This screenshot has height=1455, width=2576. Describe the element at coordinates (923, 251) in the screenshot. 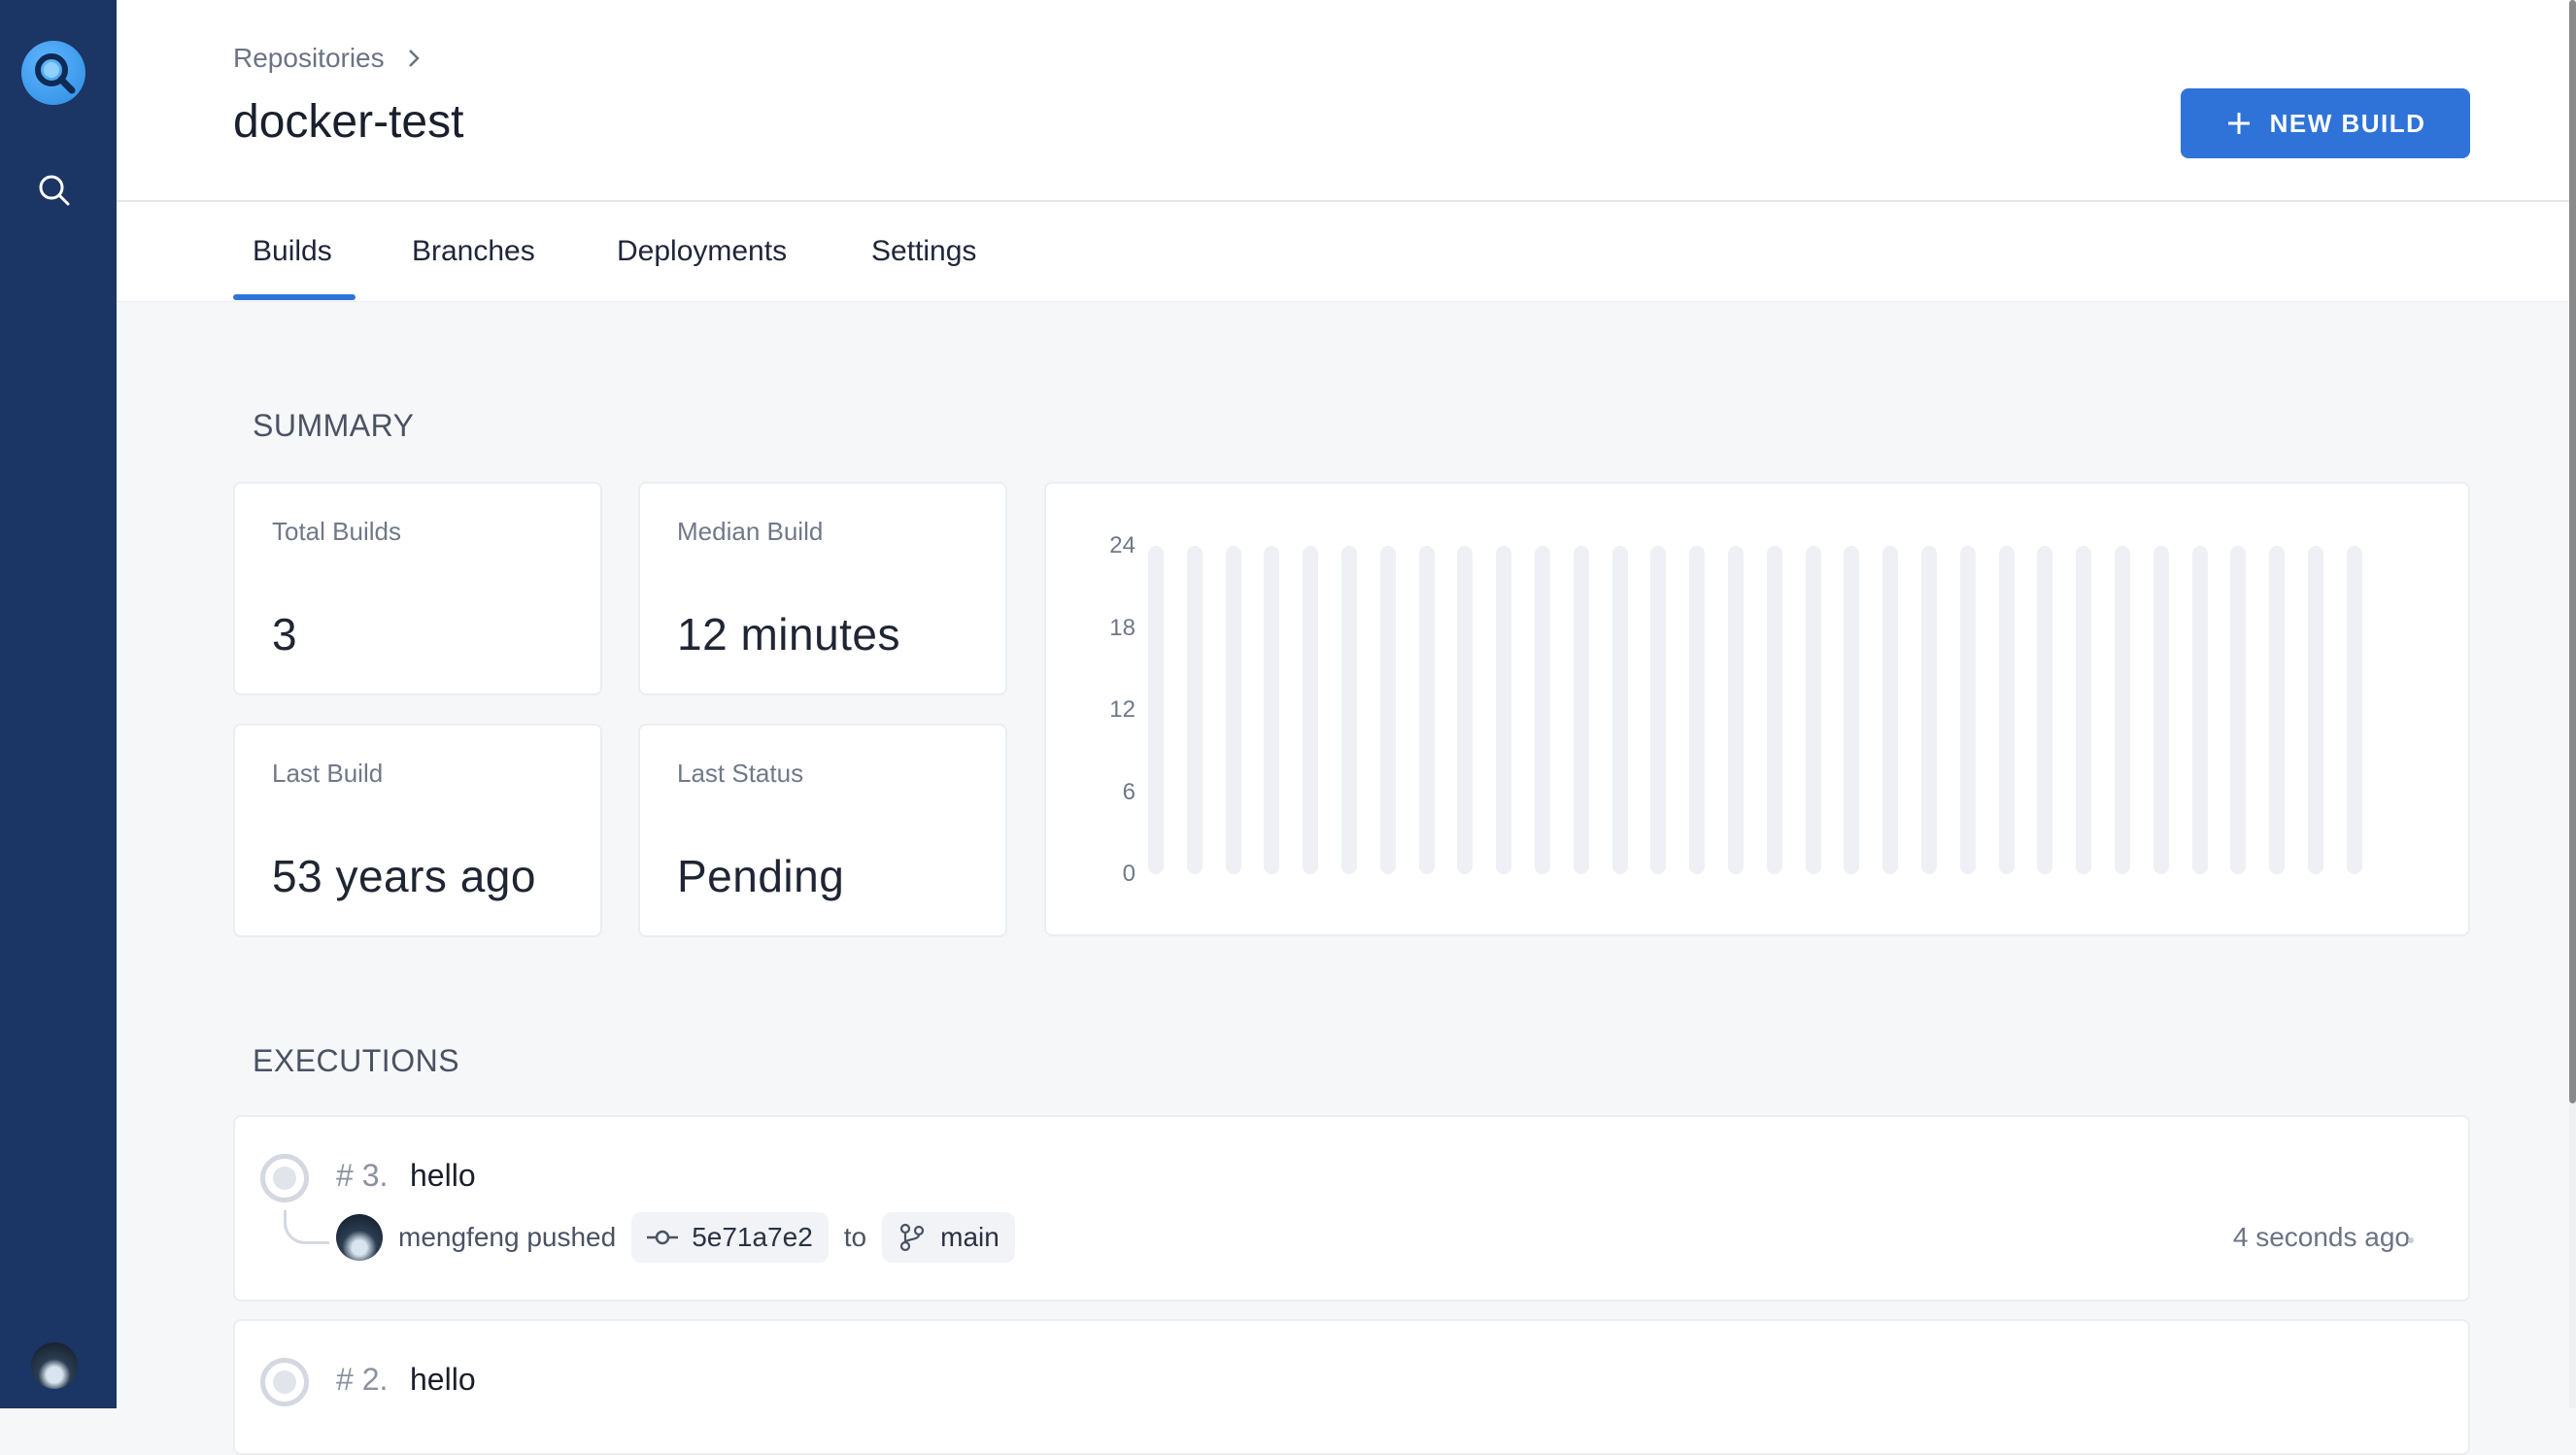

I see `tab-settings: Settings` at that location.